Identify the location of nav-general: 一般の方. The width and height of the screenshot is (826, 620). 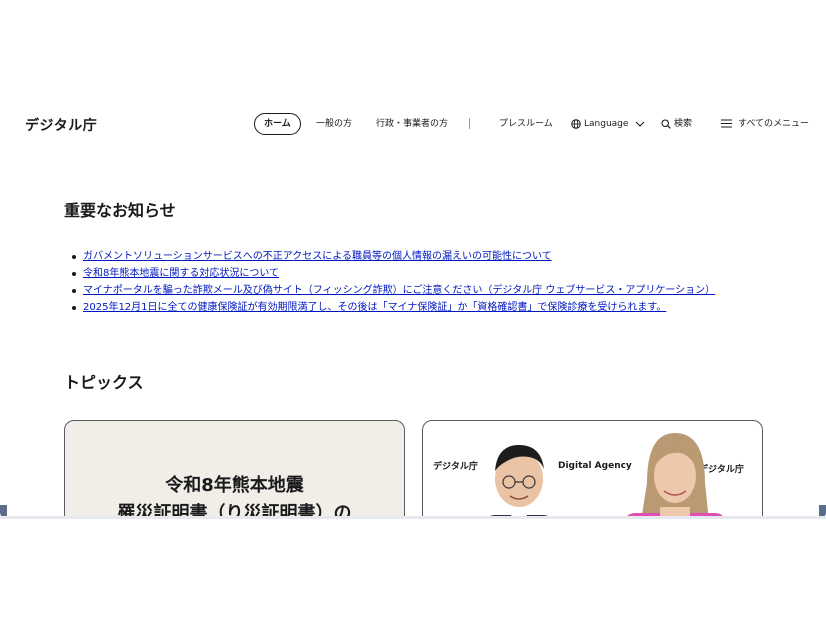
(334, 124).